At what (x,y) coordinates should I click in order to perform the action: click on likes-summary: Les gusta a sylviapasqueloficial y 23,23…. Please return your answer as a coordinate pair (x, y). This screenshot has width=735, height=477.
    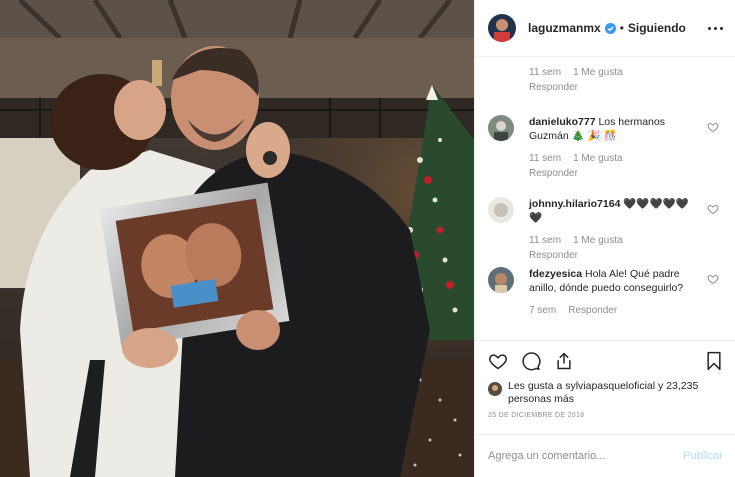
    Looking at the image, I should click on (605, 393).